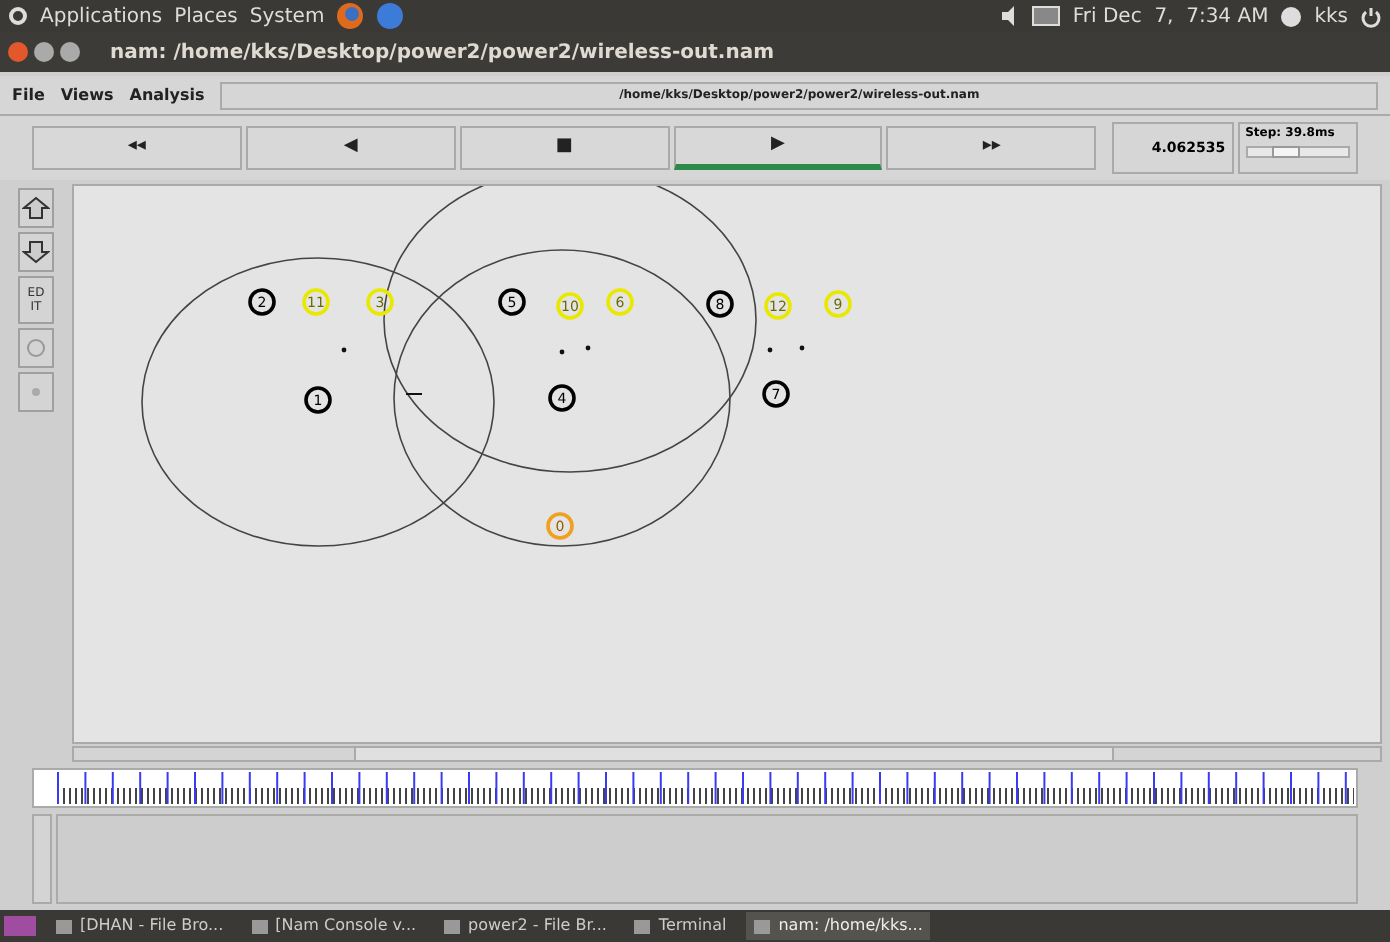 The image size is (1390, 942). What do you see at coordinates (101, 16) in the screenshot?
I see `panel-menu: Applications` at bounding box center [101, 16].